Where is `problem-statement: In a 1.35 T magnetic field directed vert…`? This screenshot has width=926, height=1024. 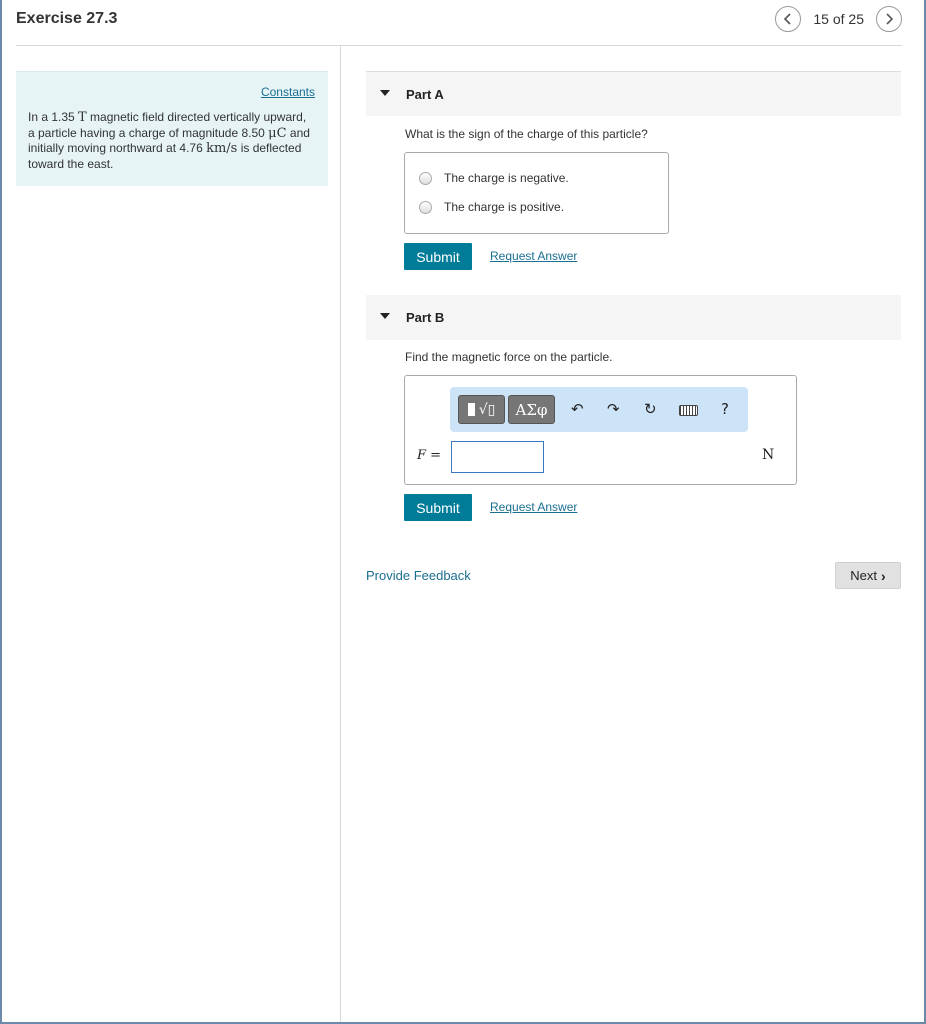 problem-statement: In a 1.35 T magnetic field directed vert… is located at coordinates (172, 141).